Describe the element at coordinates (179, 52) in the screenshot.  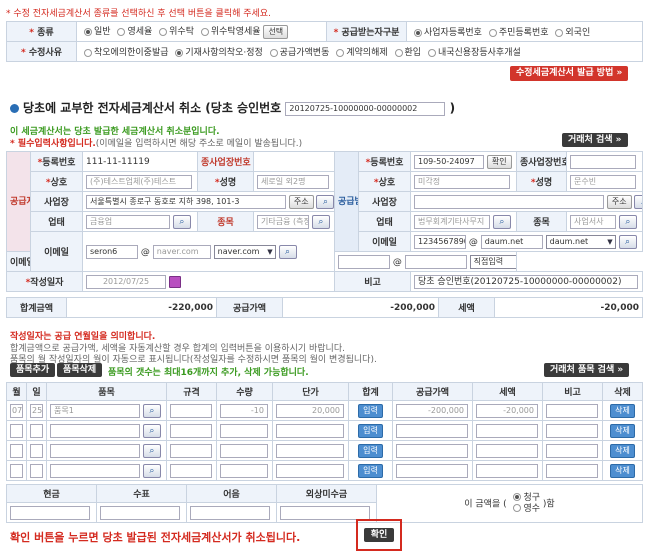
I see `radio-reason-correction` at that location.